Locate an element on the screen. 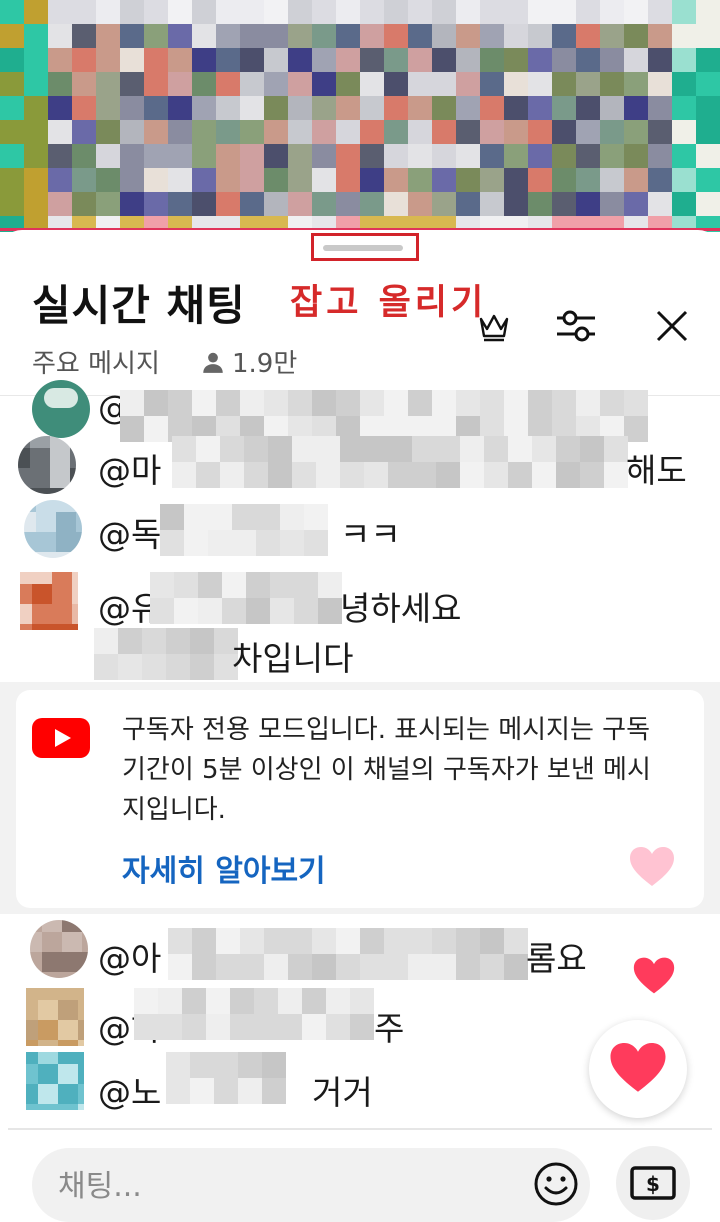 This screenshot has height=1222, width=720. heart-reaction-button is located at coordinates (638, 1069).